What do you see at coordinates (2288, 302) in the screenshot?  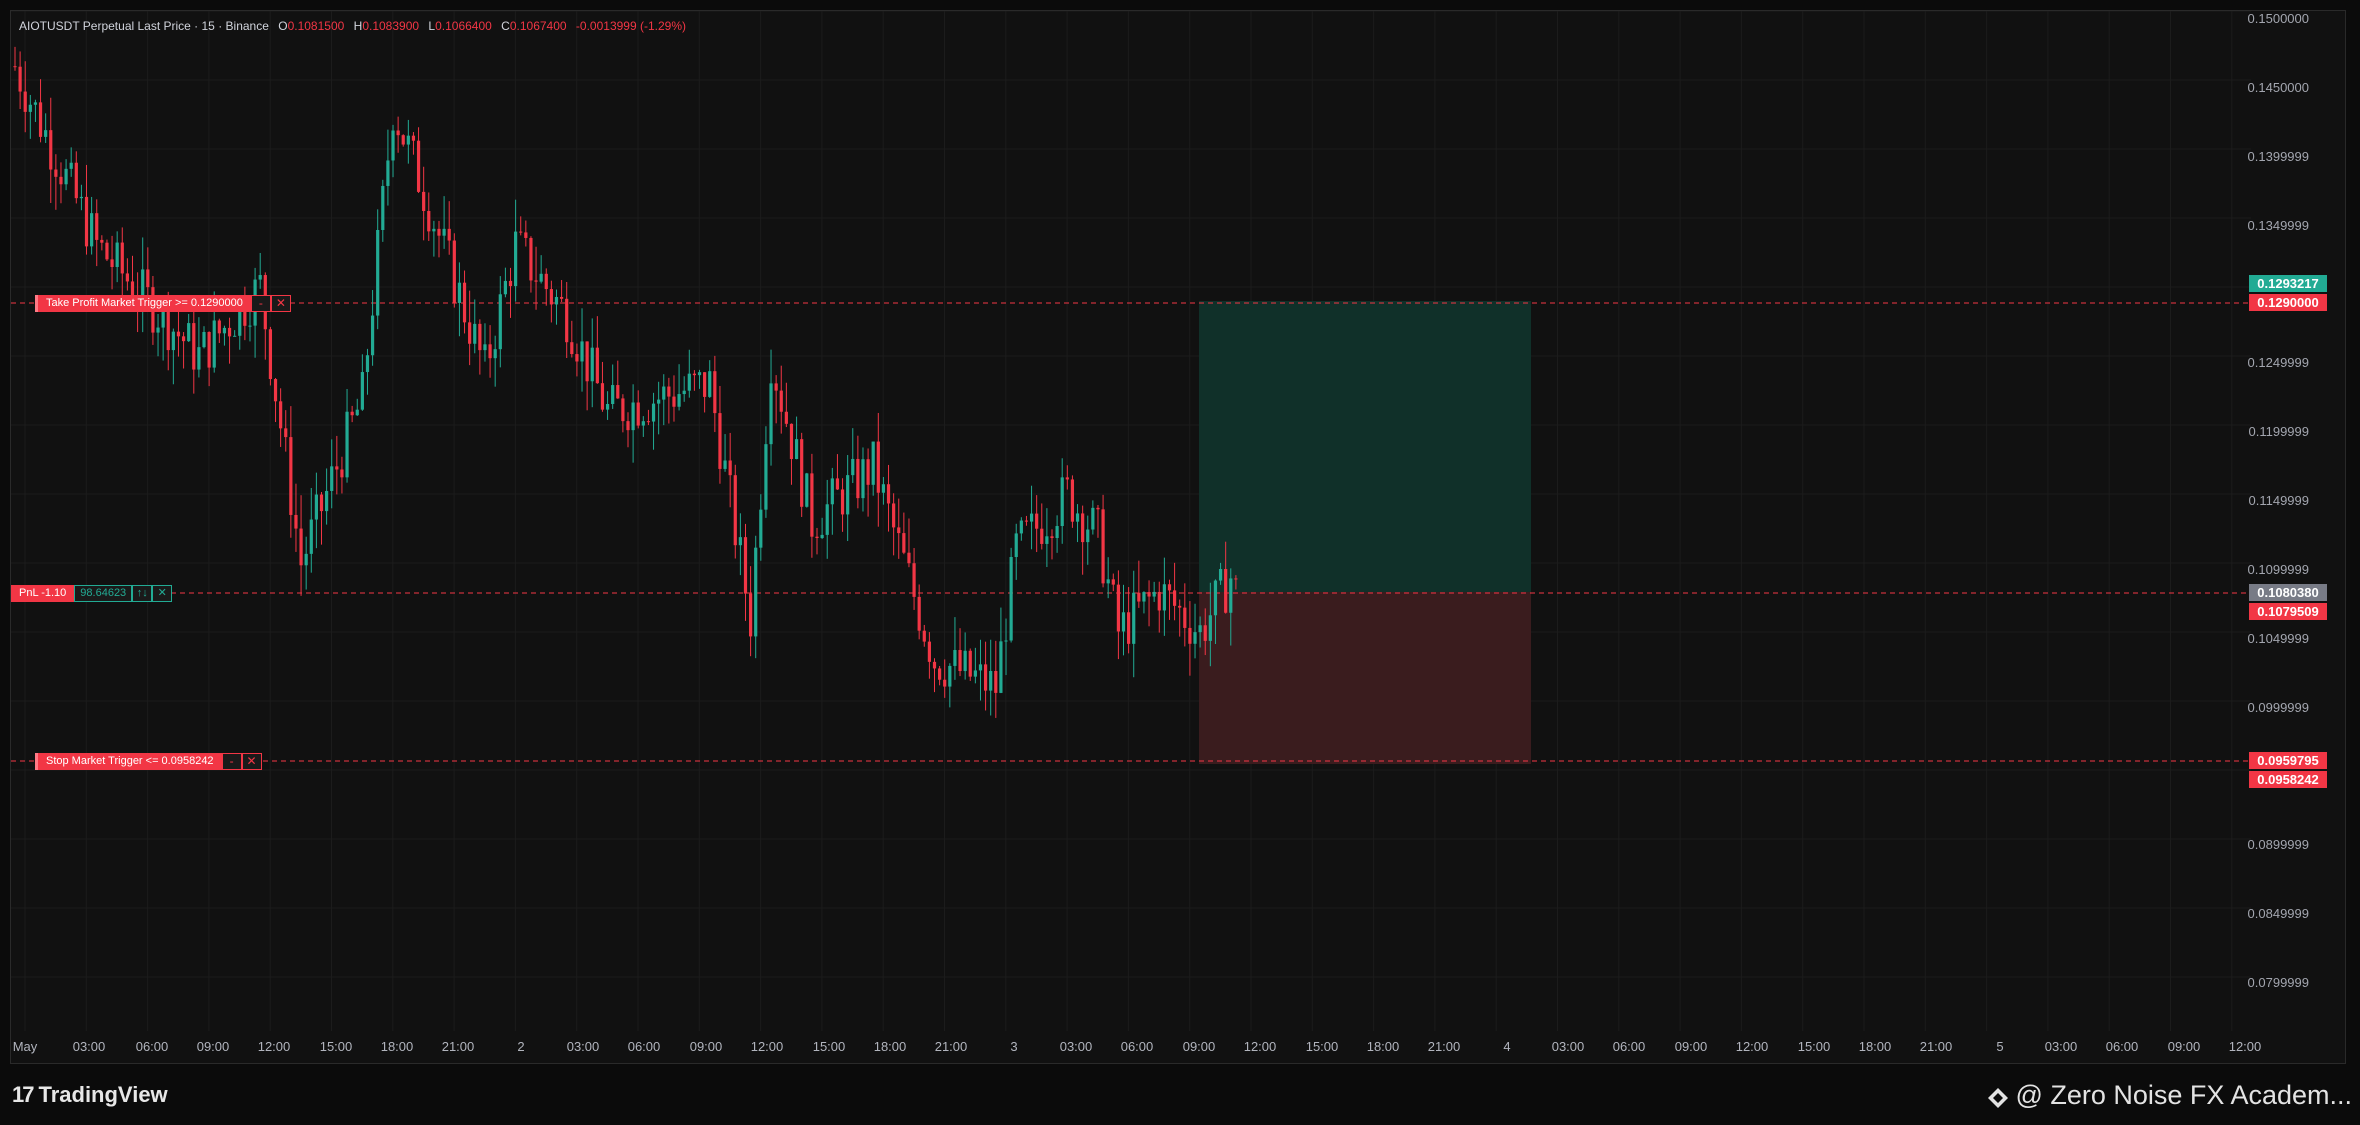 I see `tp-order-price-tag: 0.1290000` at bounding box center [2288, 302].